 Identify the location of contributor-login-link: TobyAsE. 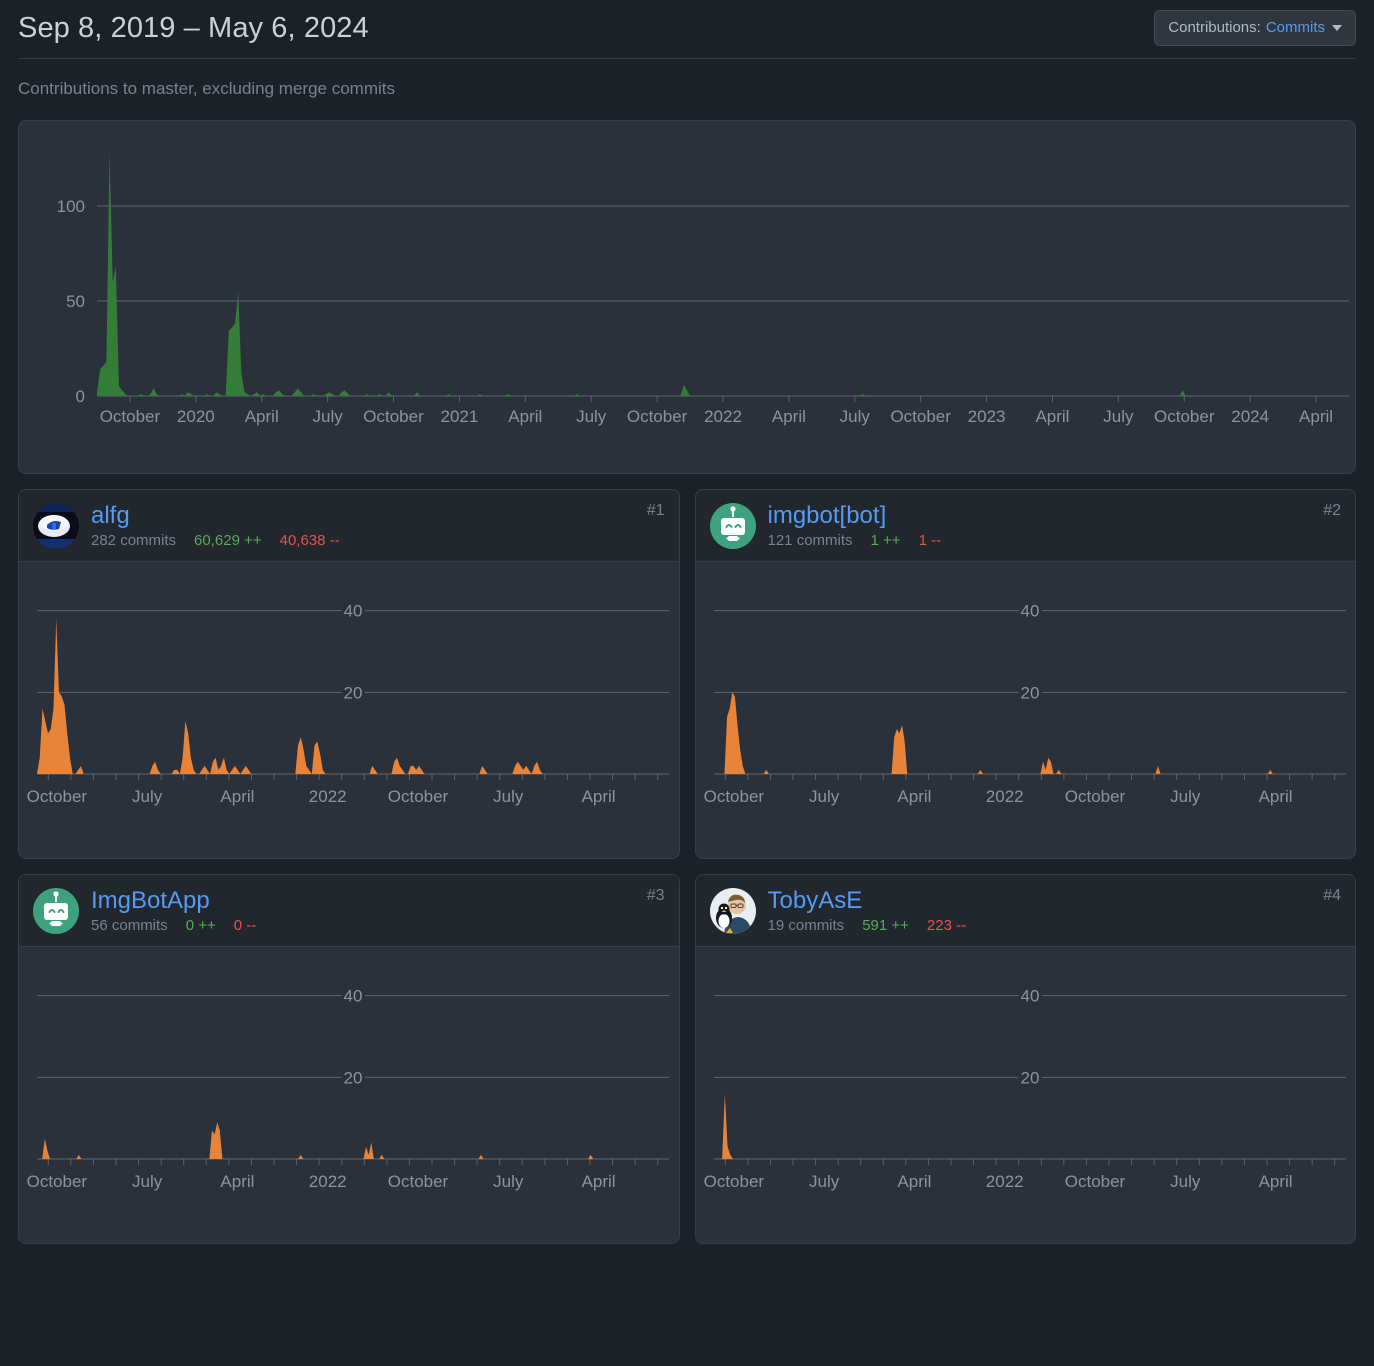
(867, 901).